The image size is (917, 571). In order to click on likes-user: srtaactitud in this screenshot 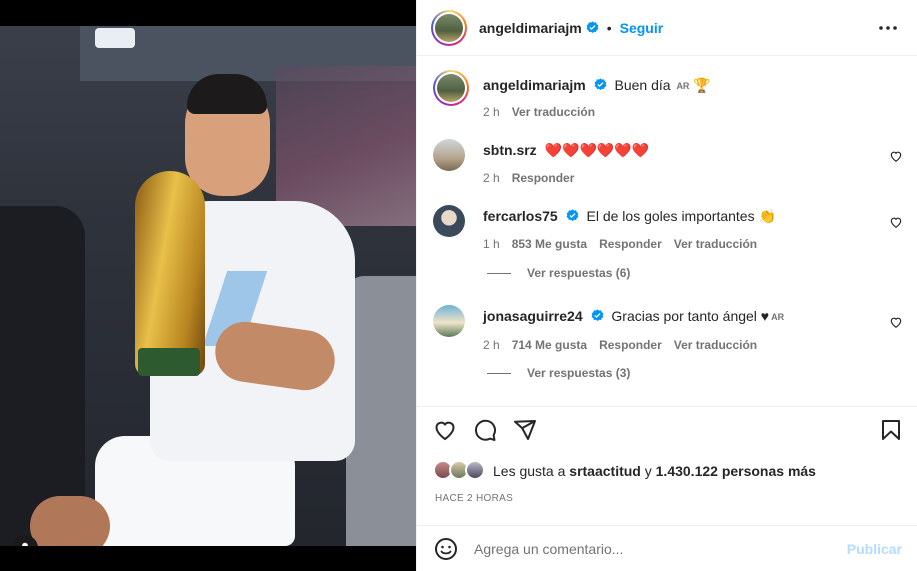, I will do `click(605, 471)`.